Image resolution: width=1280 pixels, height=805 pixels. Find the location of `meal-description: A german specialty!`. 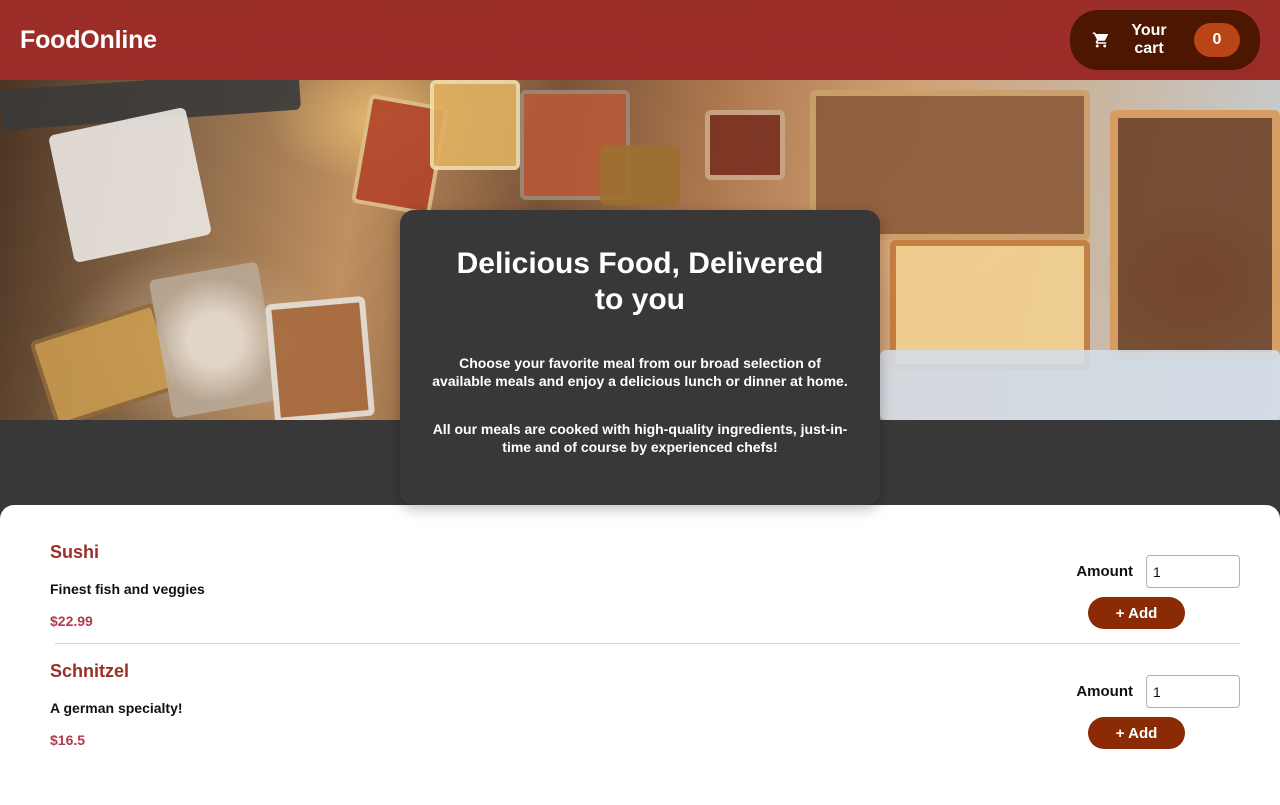

meal-description: A german specialty! is located at coordinates (116, 708).